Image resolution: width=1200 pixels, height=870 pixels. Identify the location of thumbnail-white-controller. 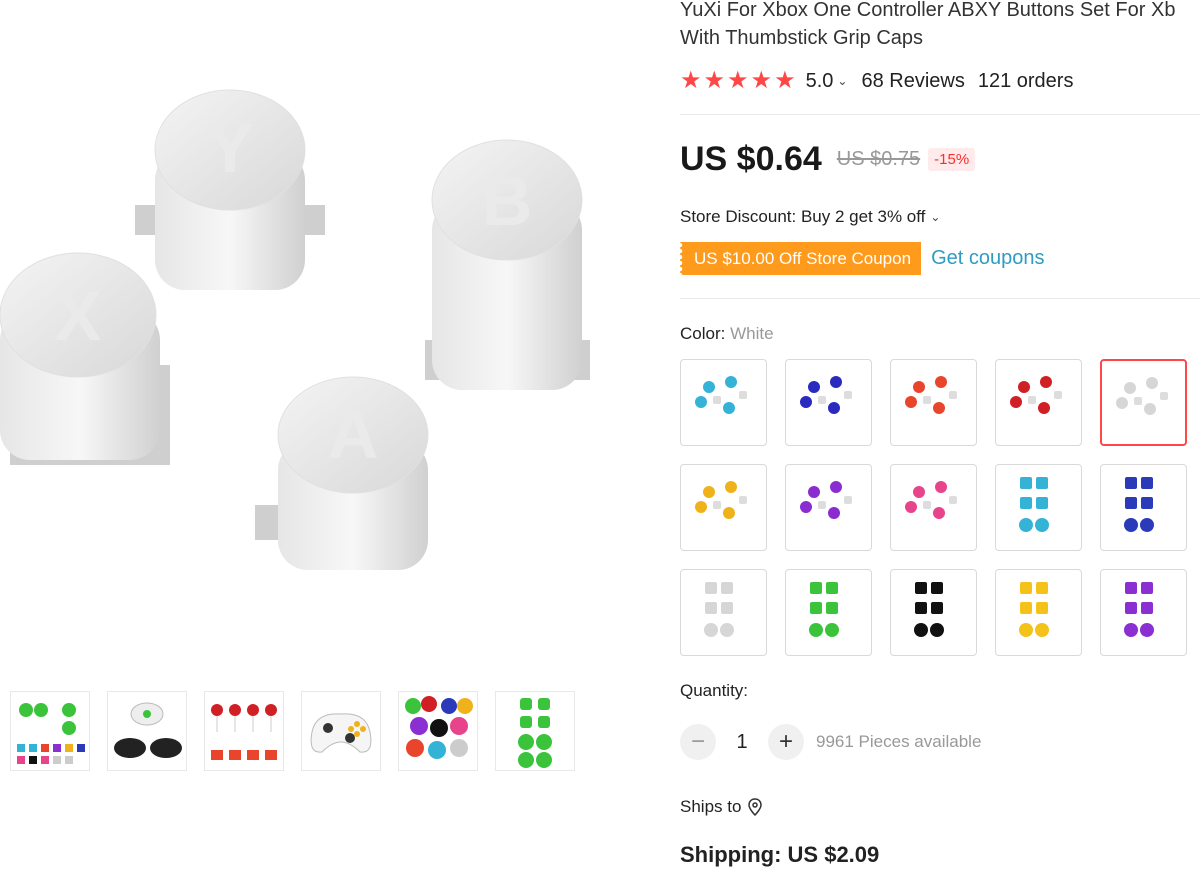
(341, 731).